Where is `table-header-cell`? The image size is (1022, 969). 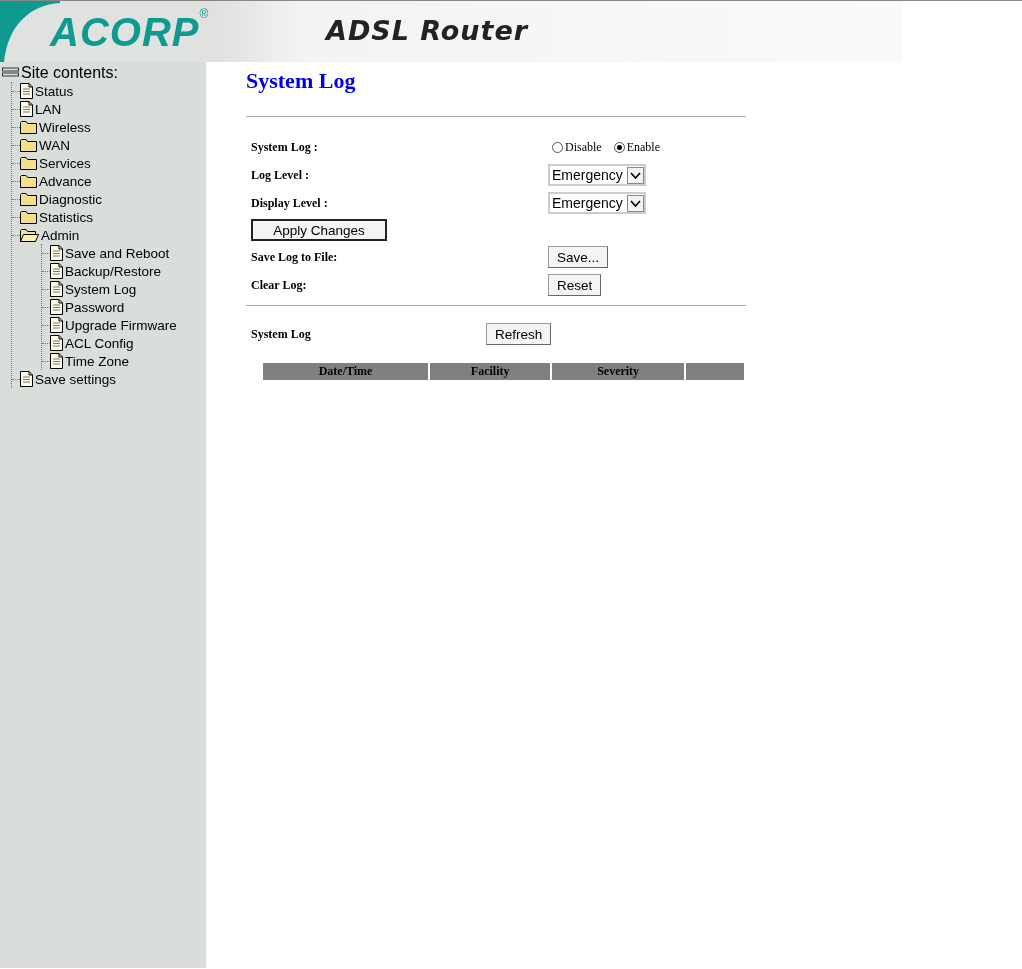
table-header-cell is located at coordinates (715, 371).